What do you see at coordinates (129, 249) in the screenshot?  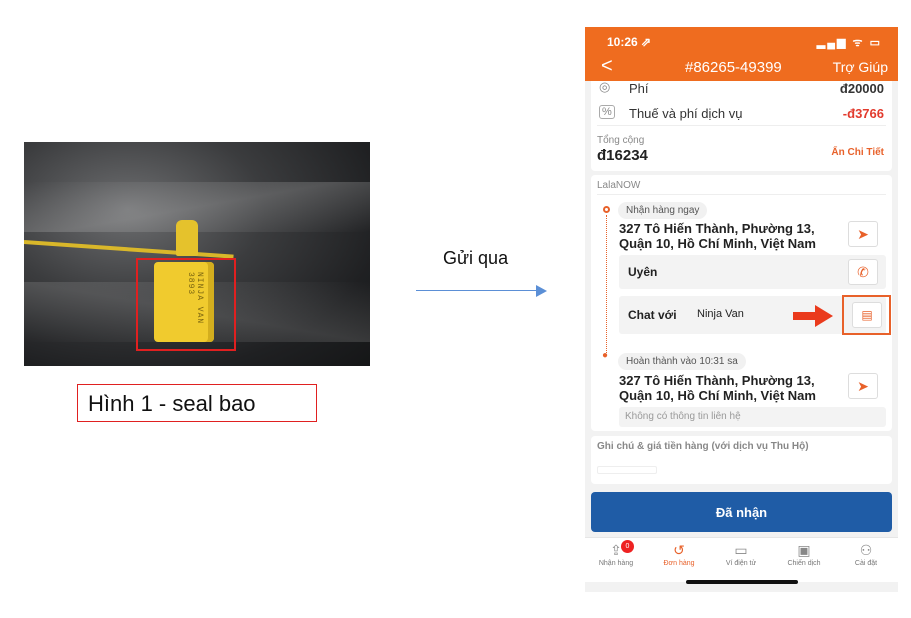 I see `seal-strap` at bounding box center [129, 249].